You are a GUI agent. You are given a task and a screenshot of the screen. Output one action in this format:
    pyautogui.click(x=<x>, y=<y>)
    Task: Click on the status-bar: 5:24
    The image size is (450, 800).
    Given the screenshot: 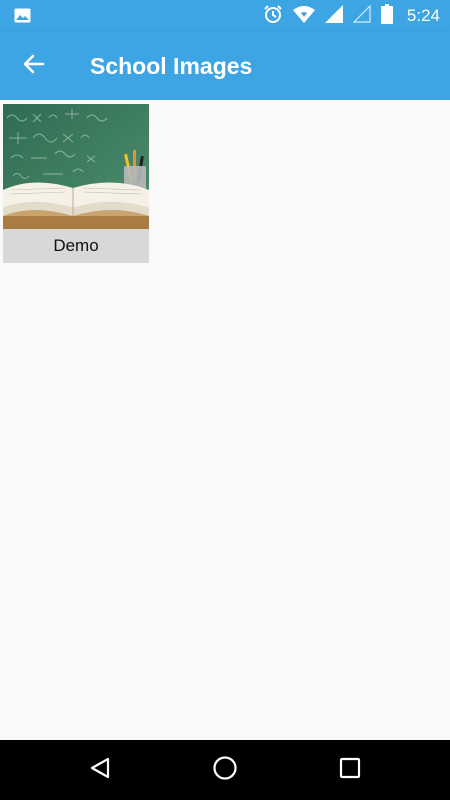 What is the action you would take?
    pyautogui.click(x=225, y=16)
    